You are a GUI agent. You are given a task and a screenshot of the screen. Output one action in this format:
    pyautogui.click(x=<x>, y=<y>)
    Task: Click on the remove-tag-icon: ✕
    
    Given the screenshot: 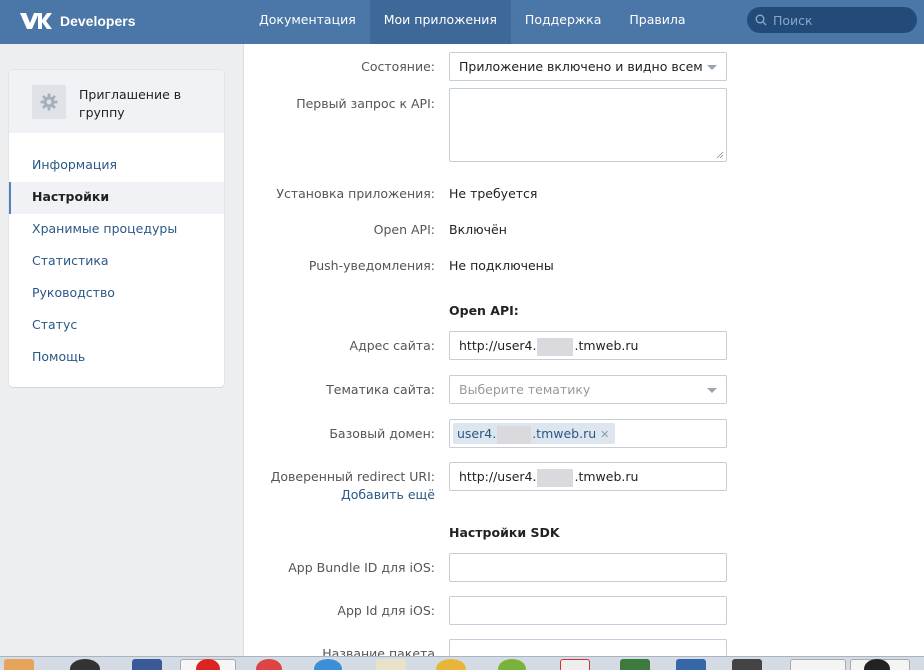 What is the action you would take?
    pyautogui.click(x=604, y=434)
    